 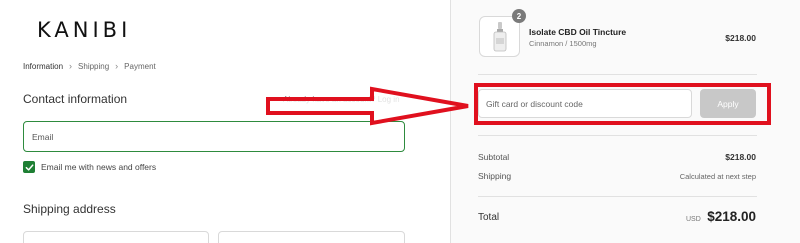 What do you see at coordinates (622, 104) in the screenshot?
I see `annotation-highlight-box` at bounding box center [622, 104].